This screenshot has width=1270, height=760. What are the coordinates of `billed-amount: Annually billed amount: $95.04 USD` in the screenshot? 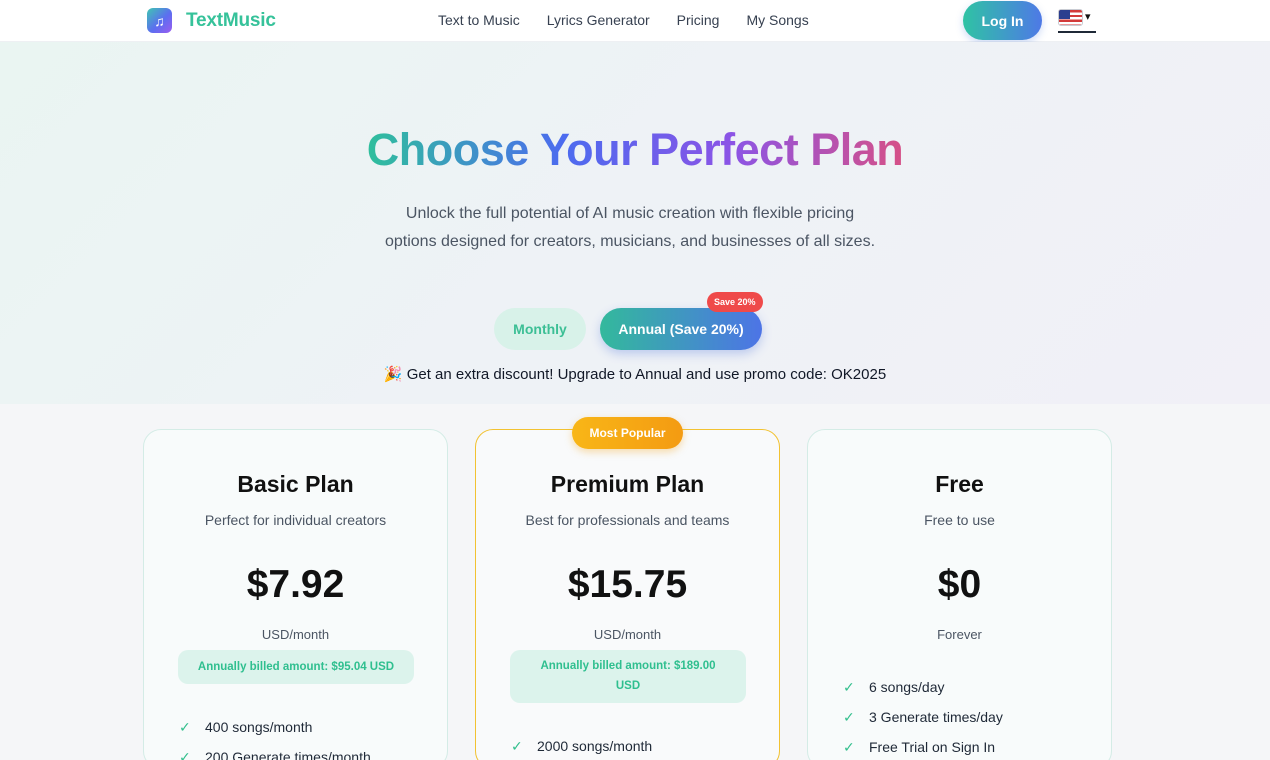 It's located at (296, 667).